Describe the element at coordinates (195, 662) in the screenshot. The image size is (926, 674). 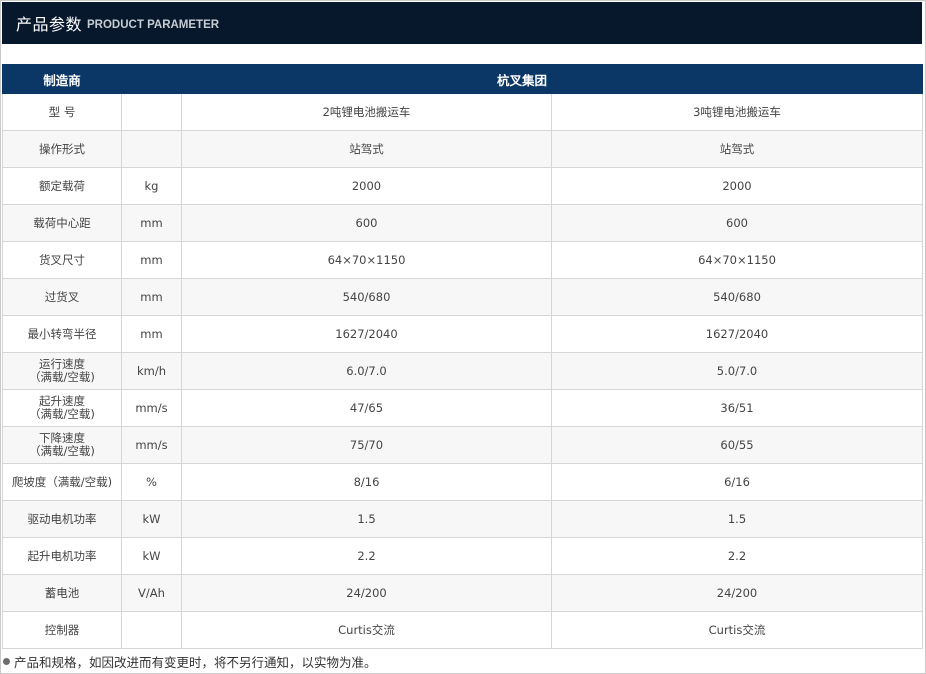
I see `footnote-text: 产品和规格，如因改进而有变更时，将不另行通知，以实物为准。` at that location.